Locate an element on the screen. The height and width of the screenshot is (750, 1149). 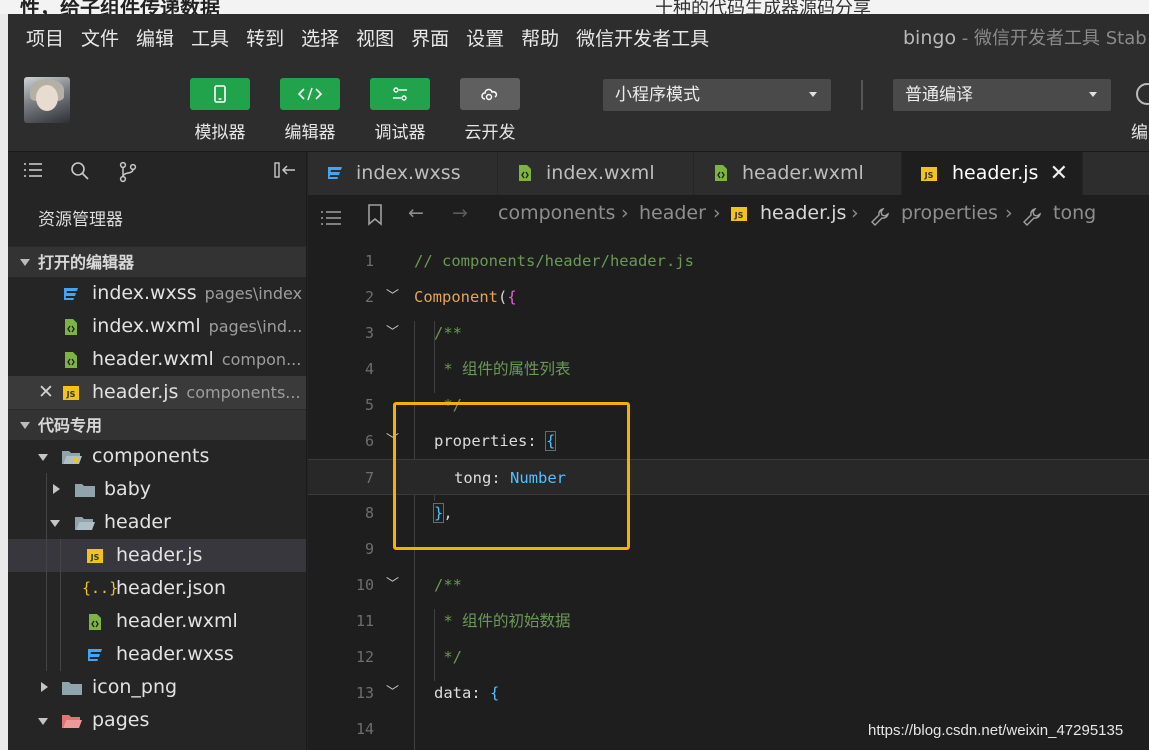
code-line: 13 ﹀ data: { is located at coordinates (728, 693).